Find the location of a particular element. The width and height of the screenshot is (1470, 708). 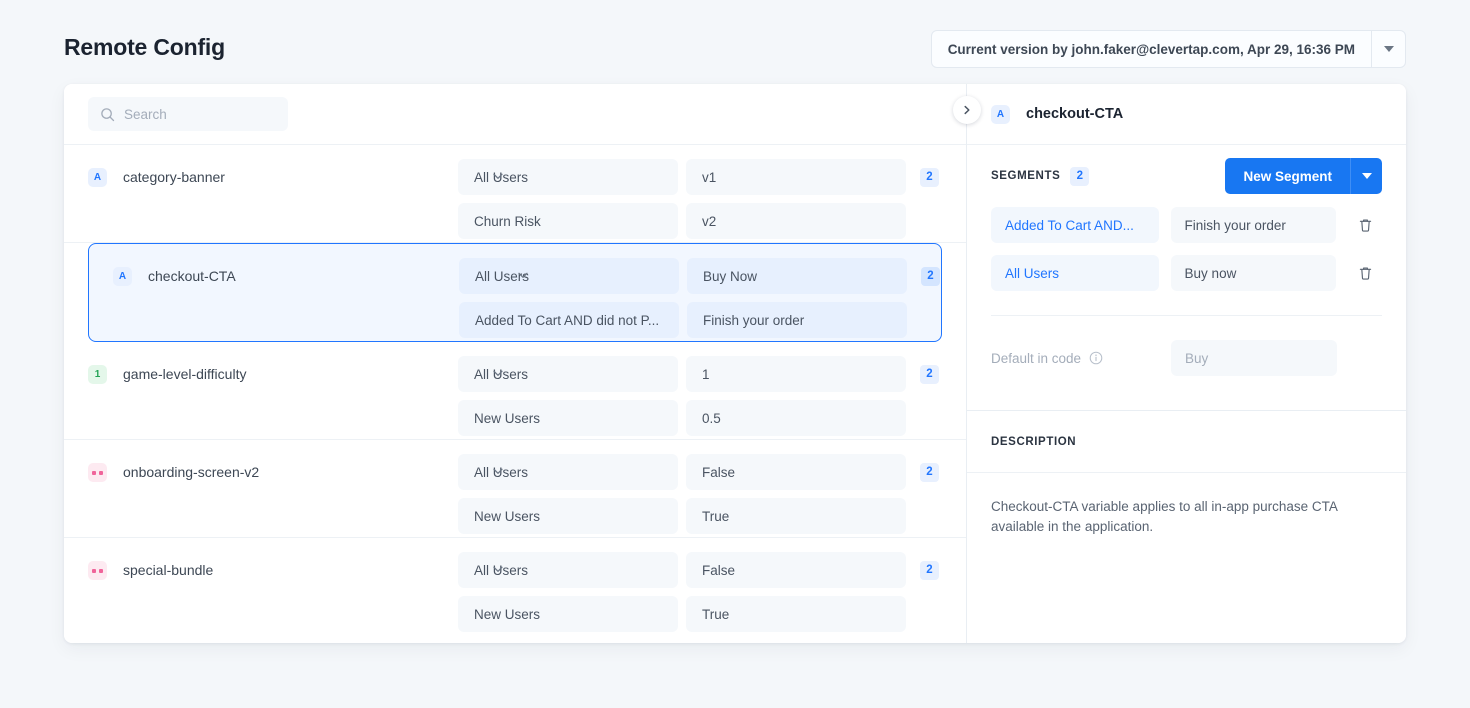

rule-value-cell: Finish your order is located at coordinates (797, 320).